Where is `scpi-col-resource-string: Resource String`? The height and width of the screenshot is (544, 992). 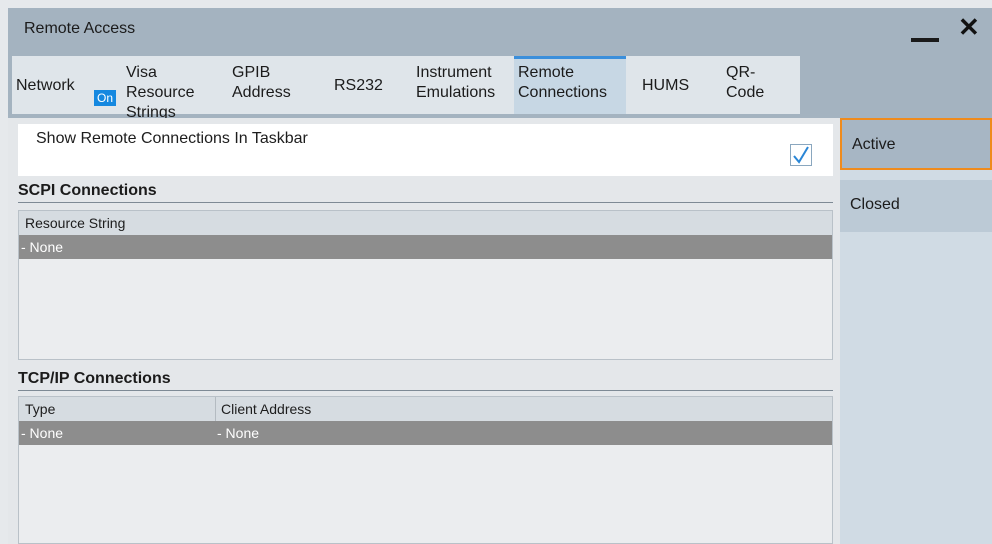 scpi-col-resource-string: Resource String is located at coordinates (75, 223).